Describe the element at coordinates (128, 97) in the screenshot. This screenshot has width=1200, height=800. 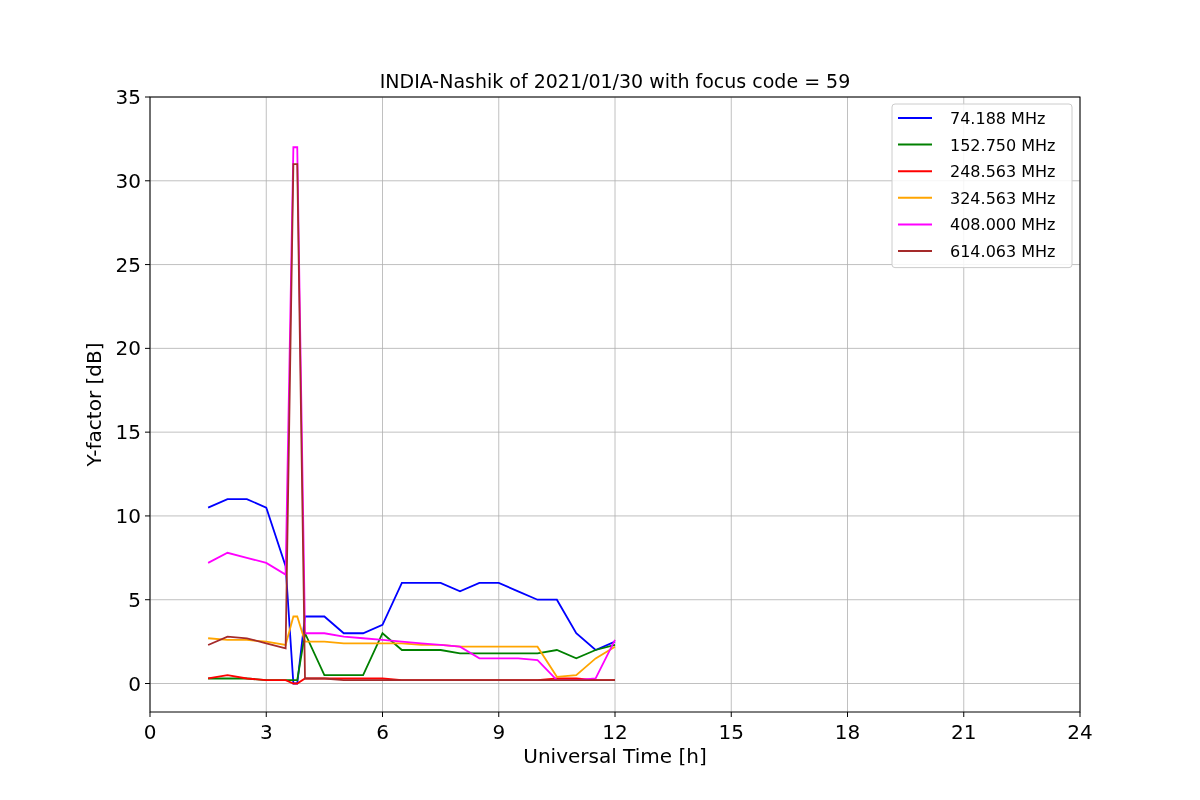
I see `tick-label: 35` at that location.